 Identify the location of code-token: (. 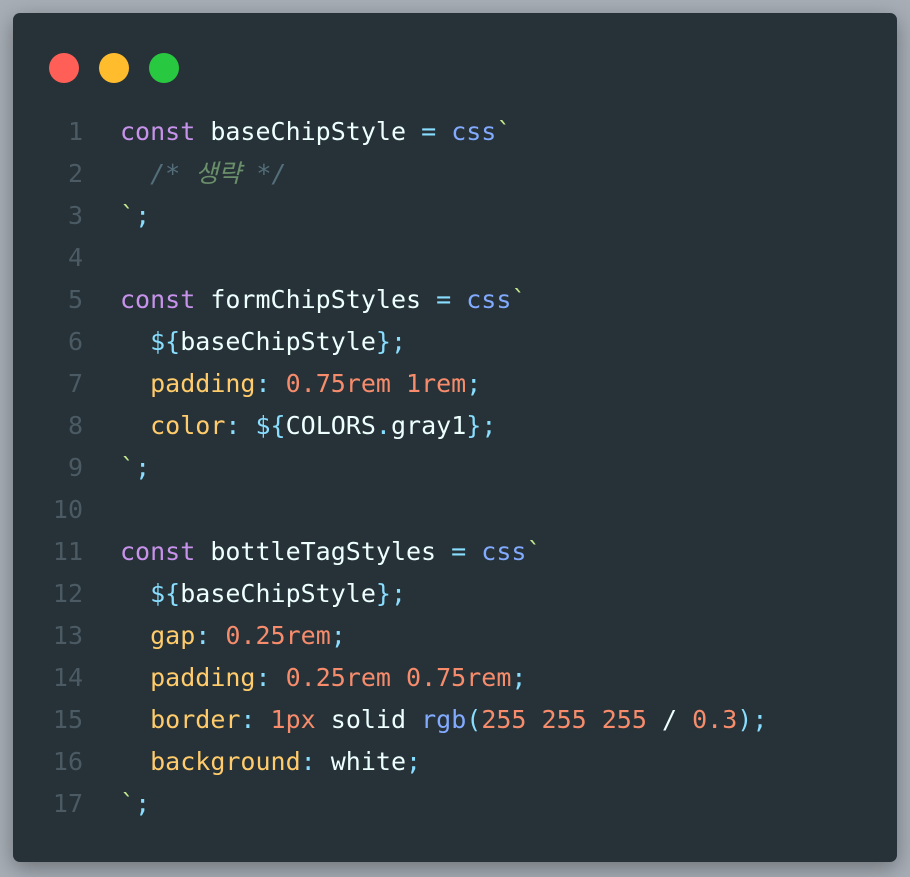
(474, 719).